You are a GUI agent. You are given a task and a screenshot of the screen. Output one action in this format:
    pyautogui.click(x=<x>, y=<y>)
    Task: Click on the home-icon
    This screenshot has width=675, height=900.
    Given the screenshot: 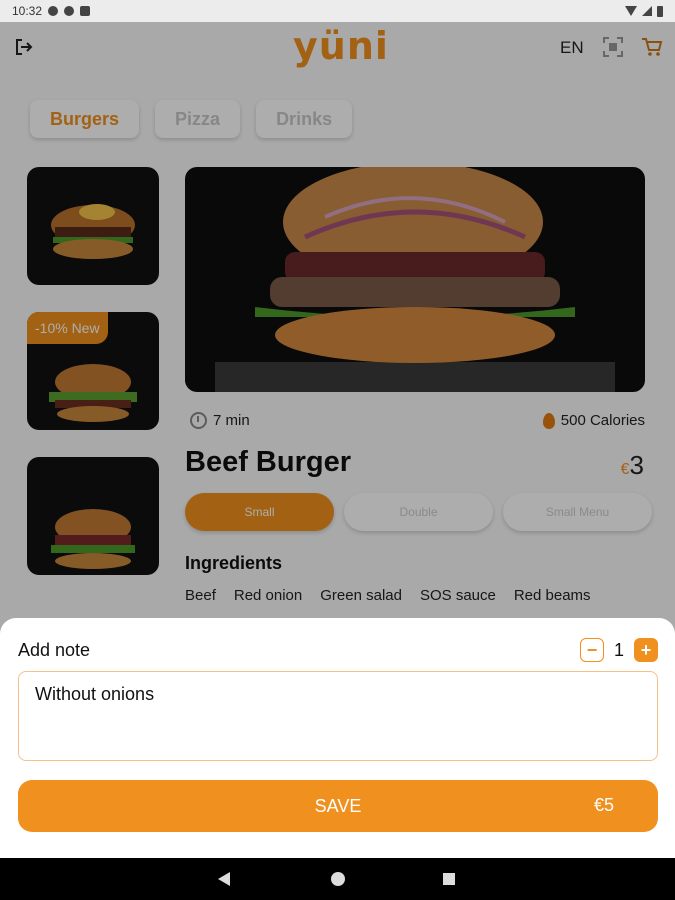 What is the action you would take?
    pyautogui.click(x=338, y=879)
    